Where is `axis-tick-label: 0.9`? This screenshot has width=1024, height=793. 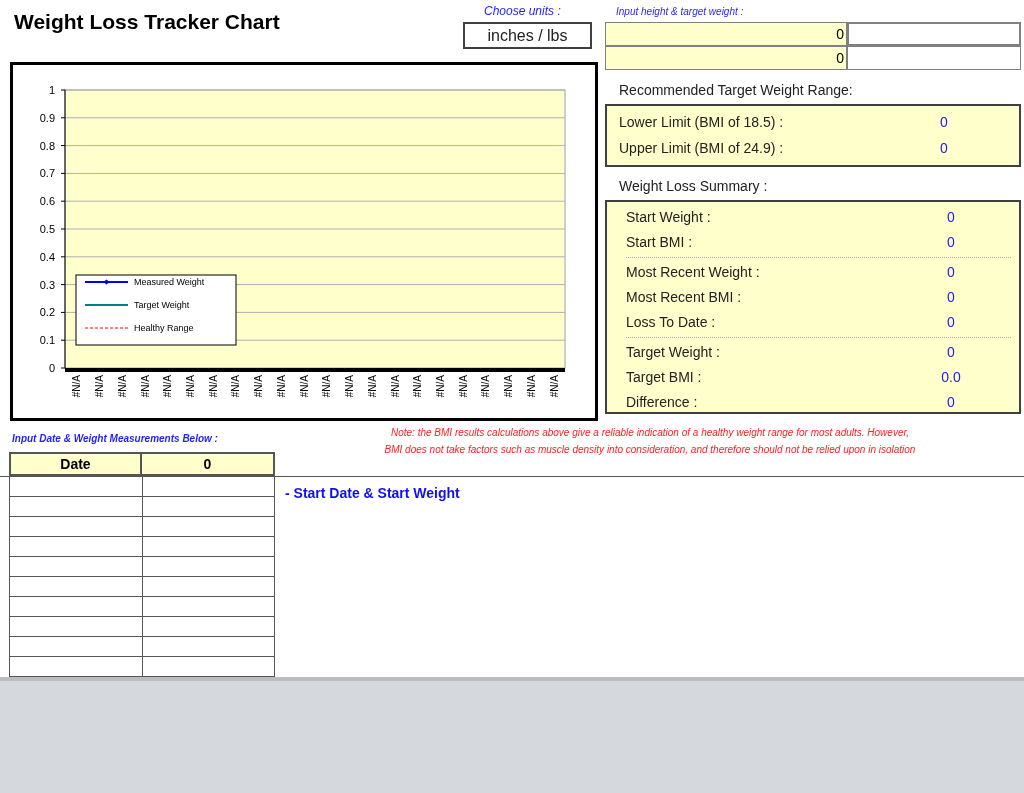 axis-tick-label: 0.9 is located at coordinates (47, 117).